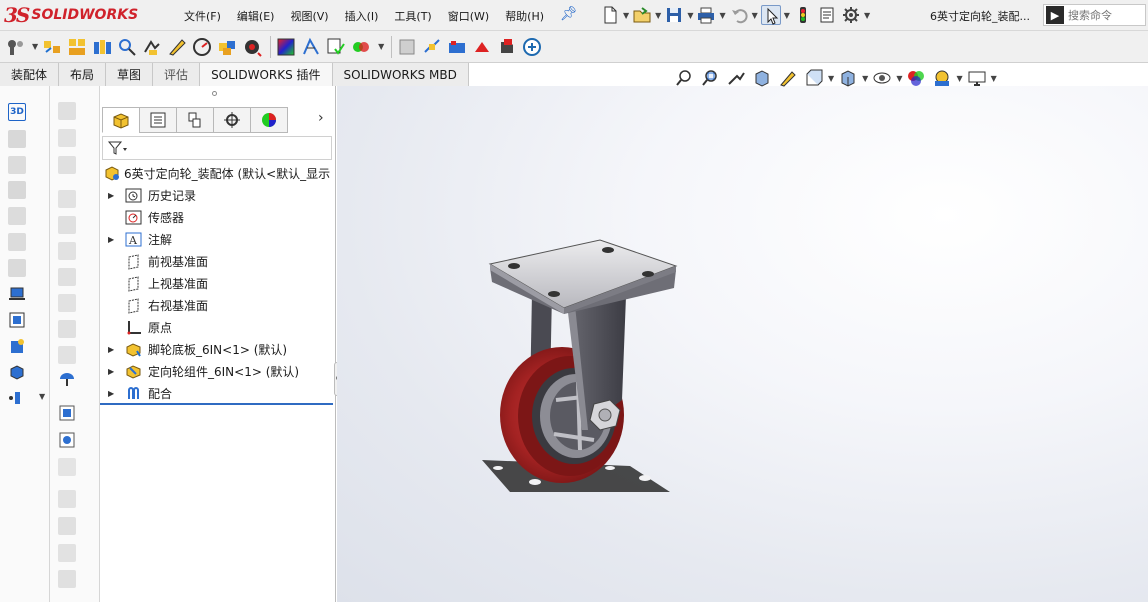 Image resolution: width=1148 pixels, height=602 pixels. Describe the element at coordinates (17, 294) in the screenshot. I see `laptop-icon` at that location.